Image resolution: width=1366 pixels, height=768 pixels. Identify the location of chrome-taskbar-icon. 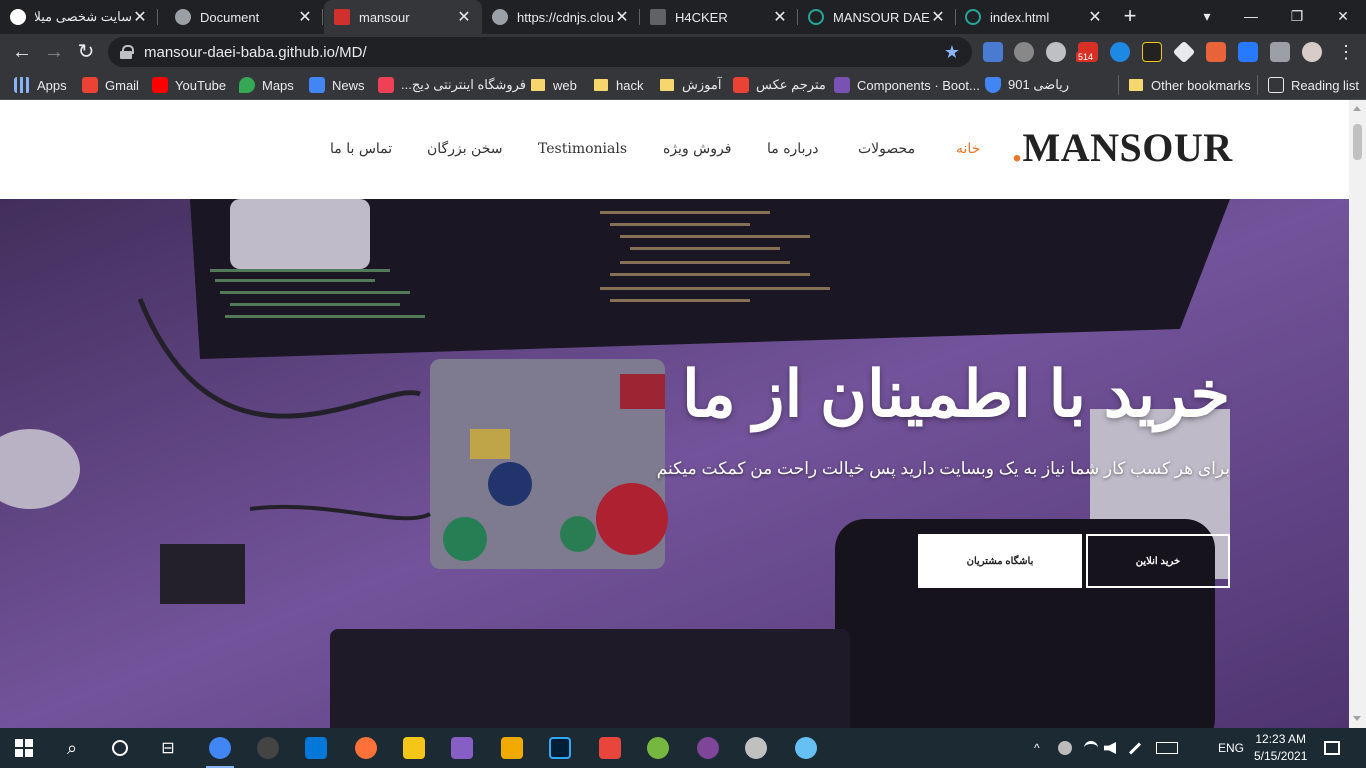
(220, 750).